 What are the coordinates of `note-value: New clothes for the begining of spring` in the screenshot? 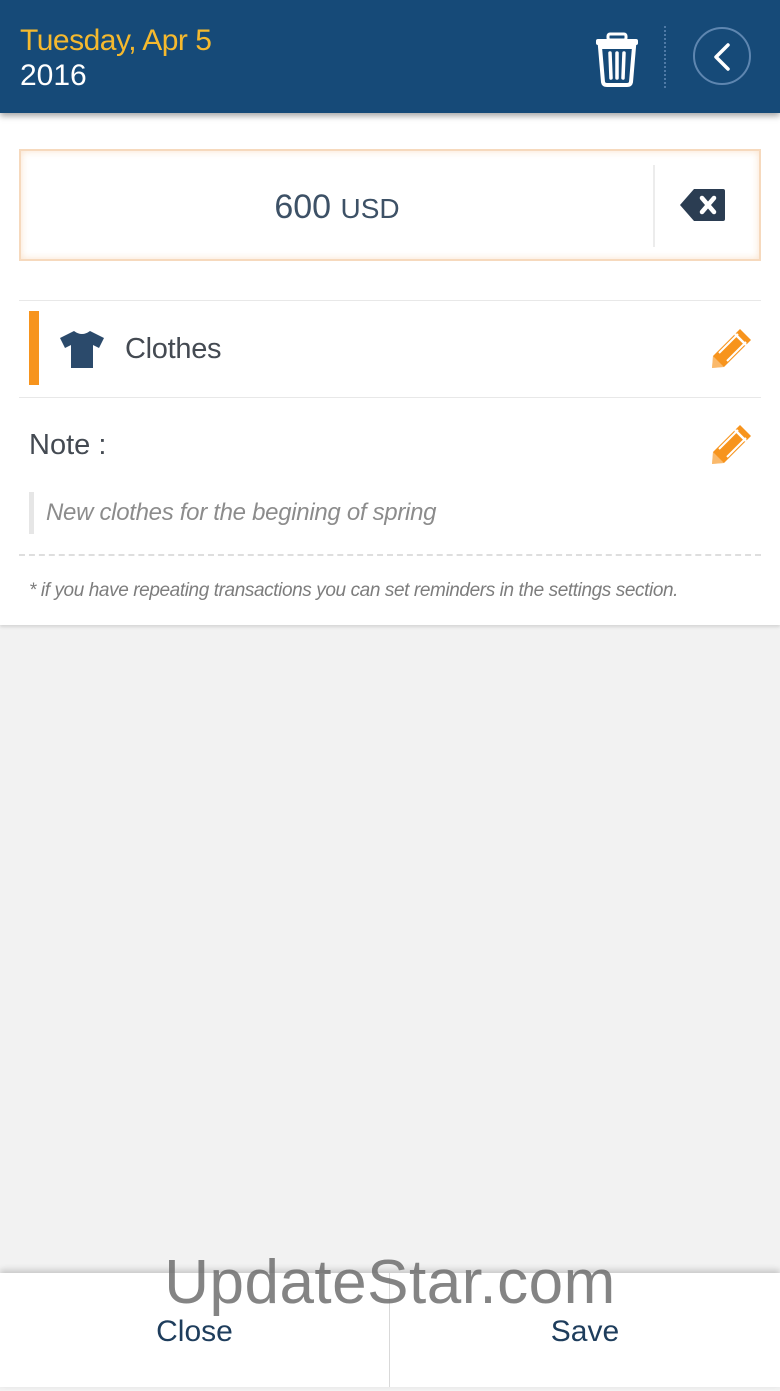 It's located at (241, 512).